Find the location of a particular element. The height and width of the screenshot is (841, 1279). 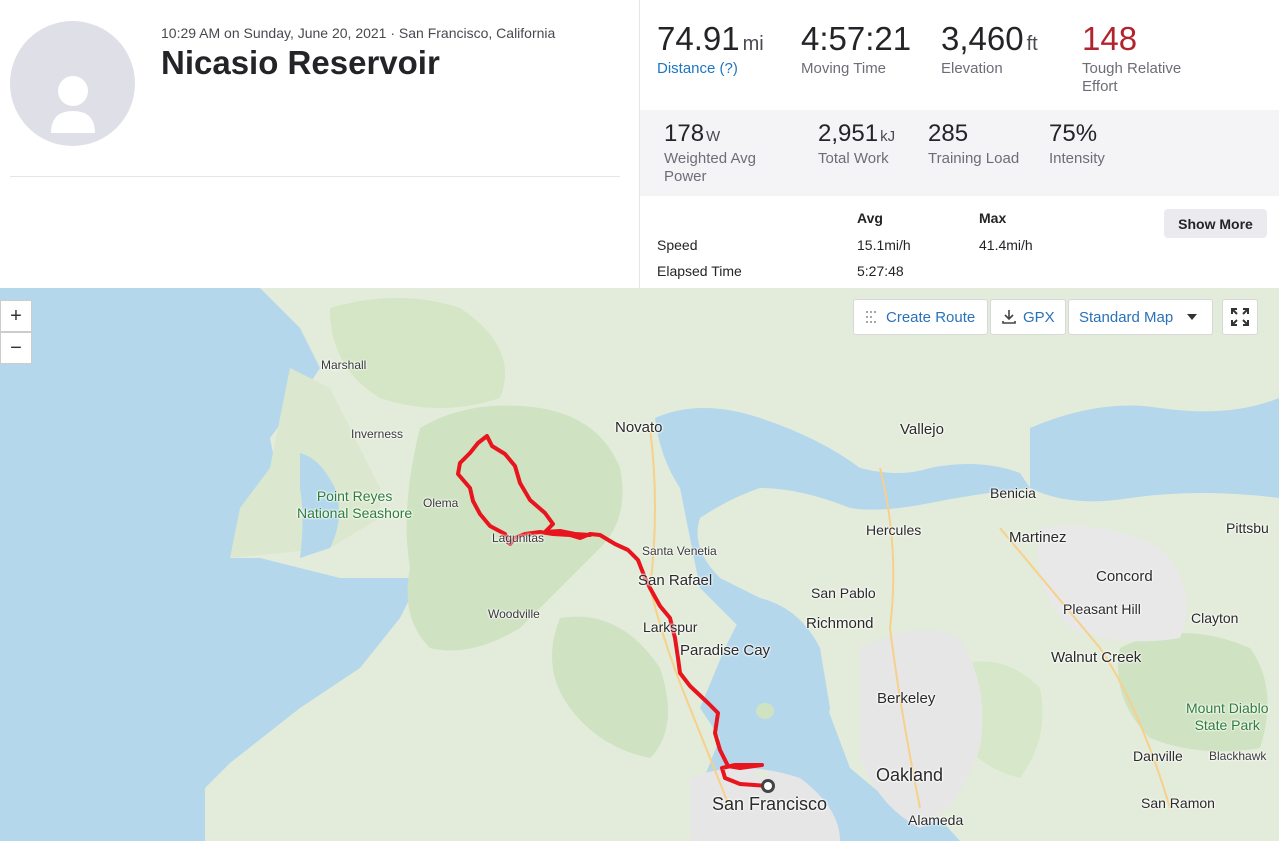

row-label-elapsed-time: Elapsed Time is located at coordinates (699, 271).